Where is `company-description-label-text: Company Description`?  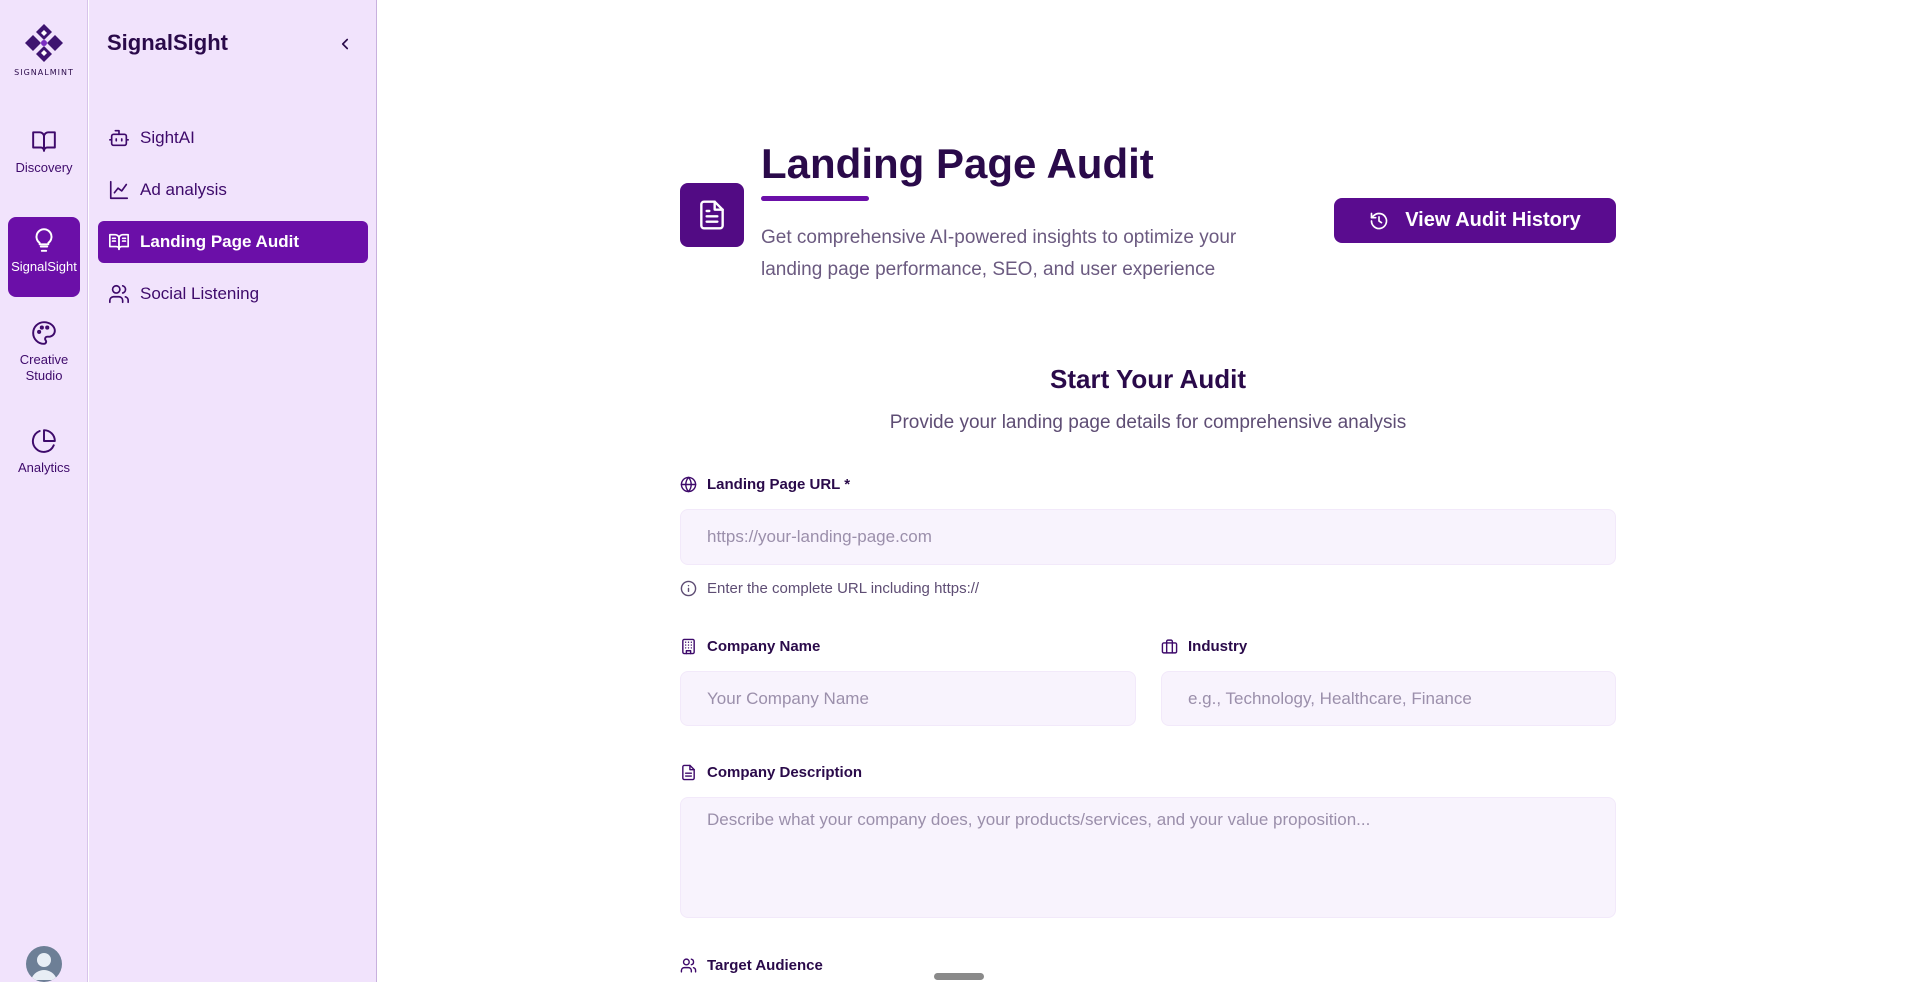 company-description-label-text: Company Description is located at coordinates (785, 772).